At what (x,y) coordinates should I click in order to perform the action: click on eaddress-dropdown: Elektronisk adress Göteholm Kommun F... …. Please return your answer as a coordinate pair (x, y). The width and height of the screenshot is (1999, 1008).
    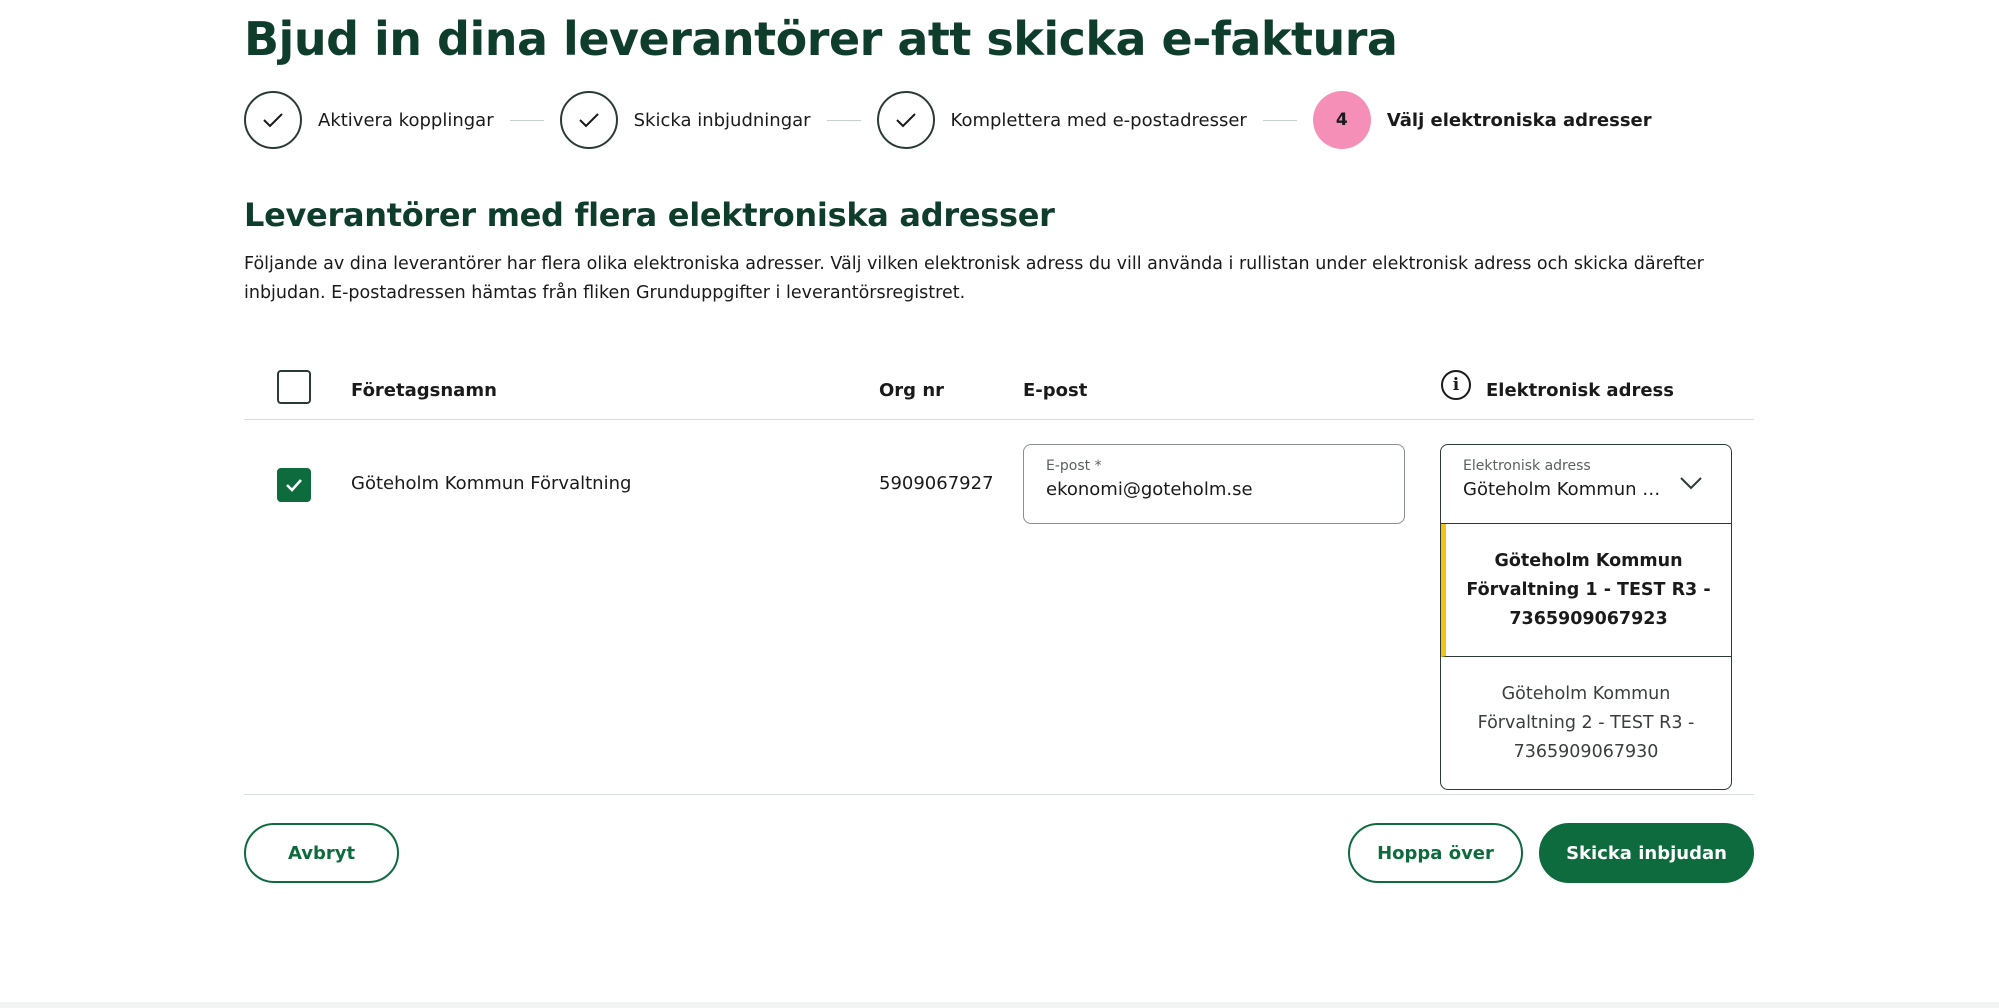
    Looking at the image, I should click on (1586, 617).